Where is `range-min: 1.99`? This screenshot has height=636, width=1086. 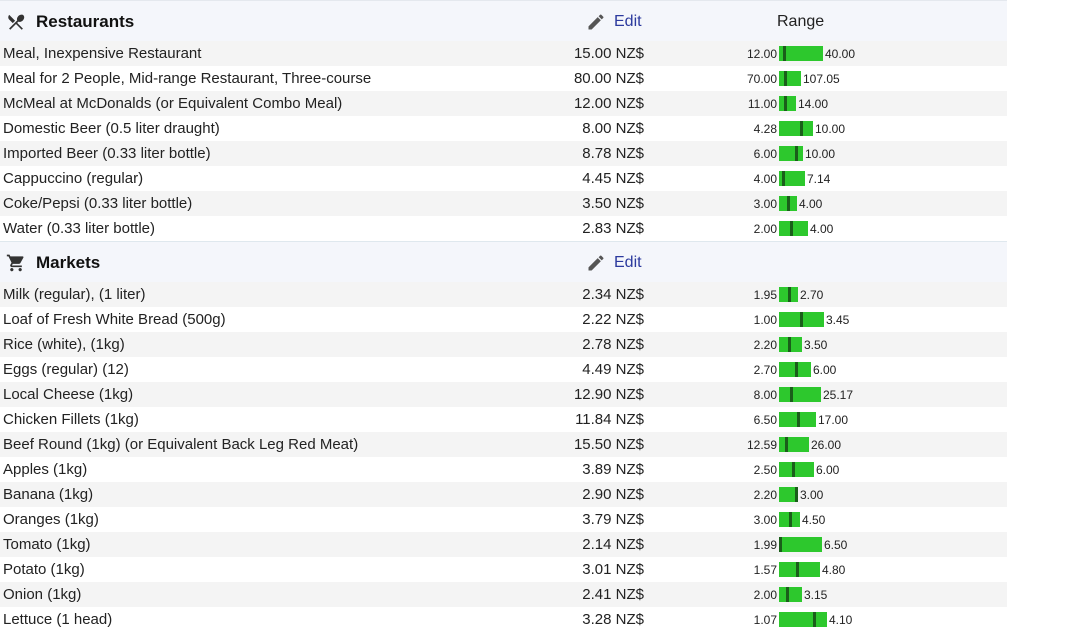 range-min: 1.99 is located at coordinates (765, 545).